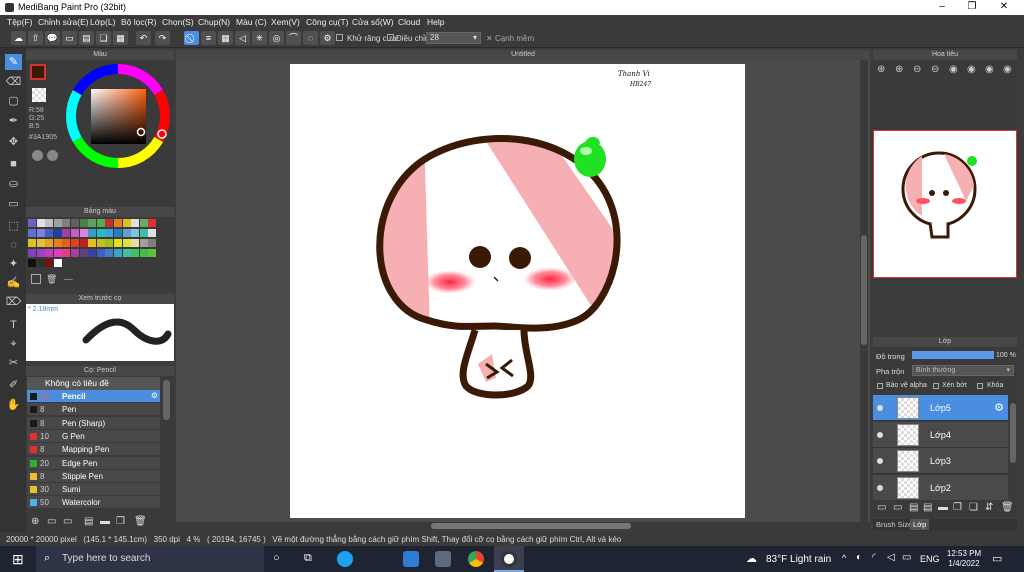  Describe the element at coordinates (906, 557) in the screenshot. I see `battery-icon: ▭` at that location.